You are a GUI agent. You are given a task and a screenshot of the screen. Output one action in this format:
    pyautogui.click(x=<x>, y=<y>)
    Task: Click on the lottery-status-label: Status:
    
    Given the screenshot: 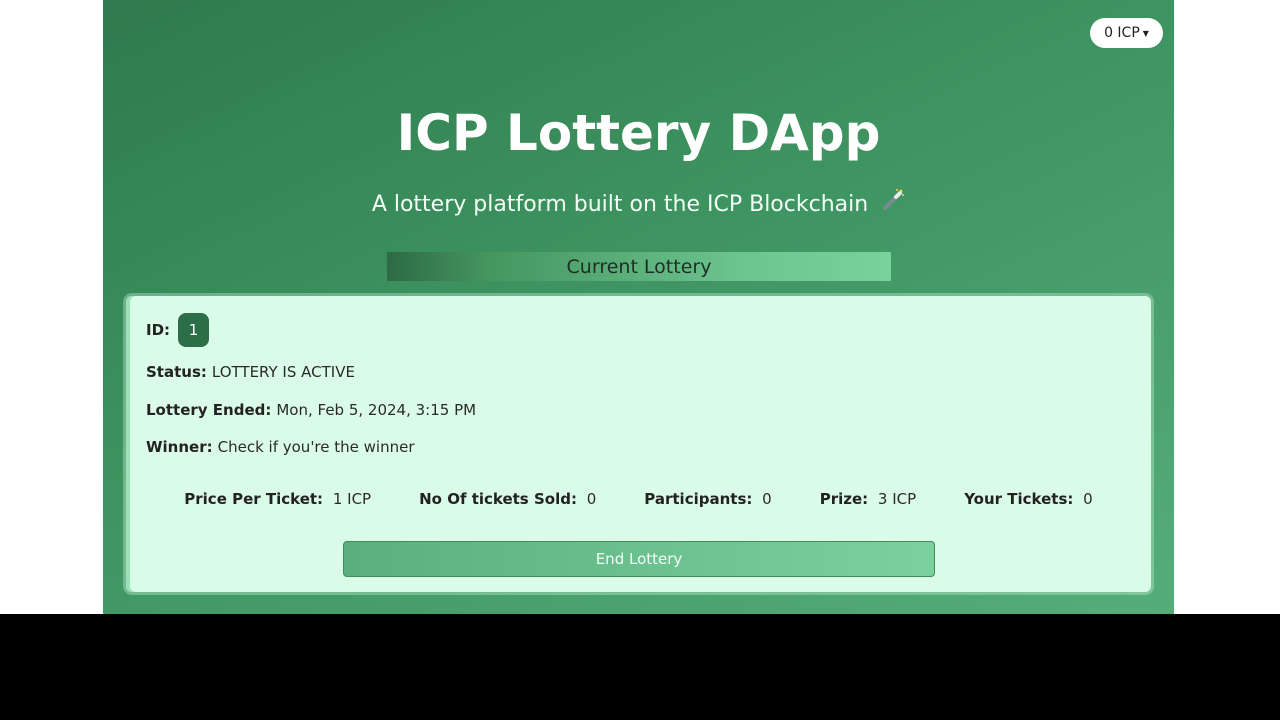 What is the action you would take?
    pyautogui.click(x=176, y=372)
    